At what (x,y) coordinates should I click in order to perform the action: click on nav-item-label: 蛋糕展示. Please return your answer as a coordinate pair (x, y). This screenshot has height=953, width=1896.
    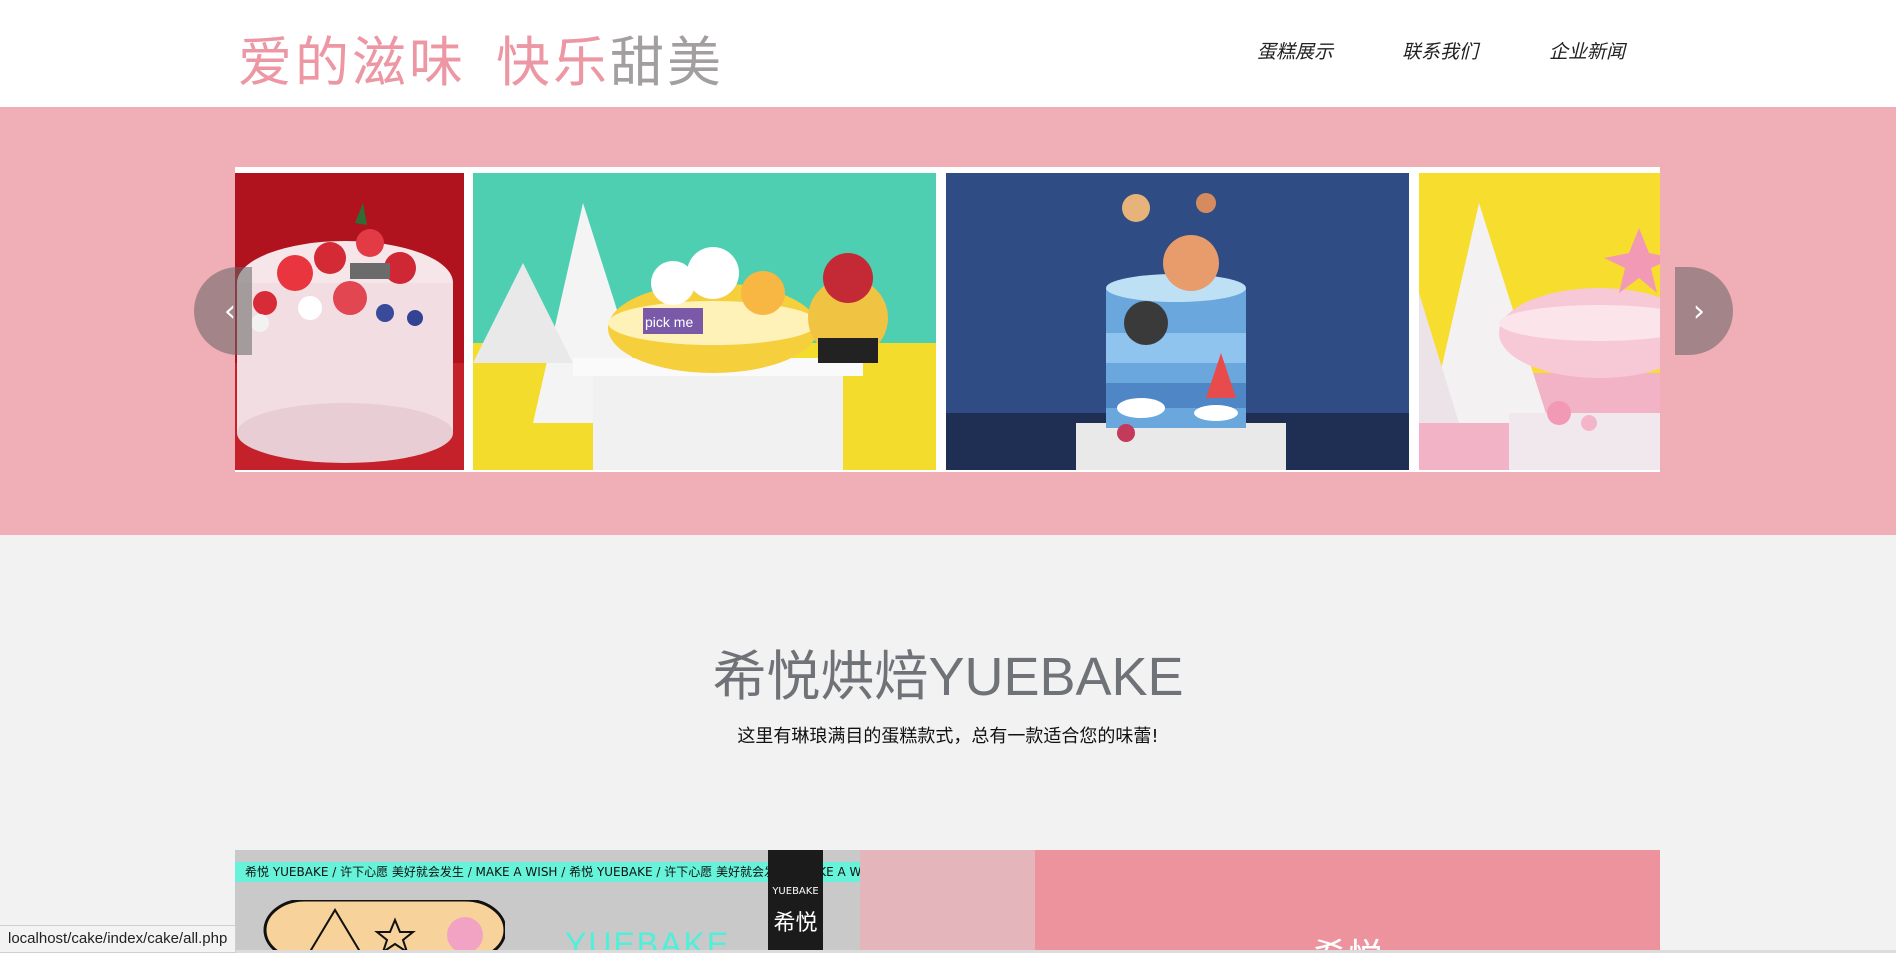
    Looking at the image, I should click on (1294, 51).